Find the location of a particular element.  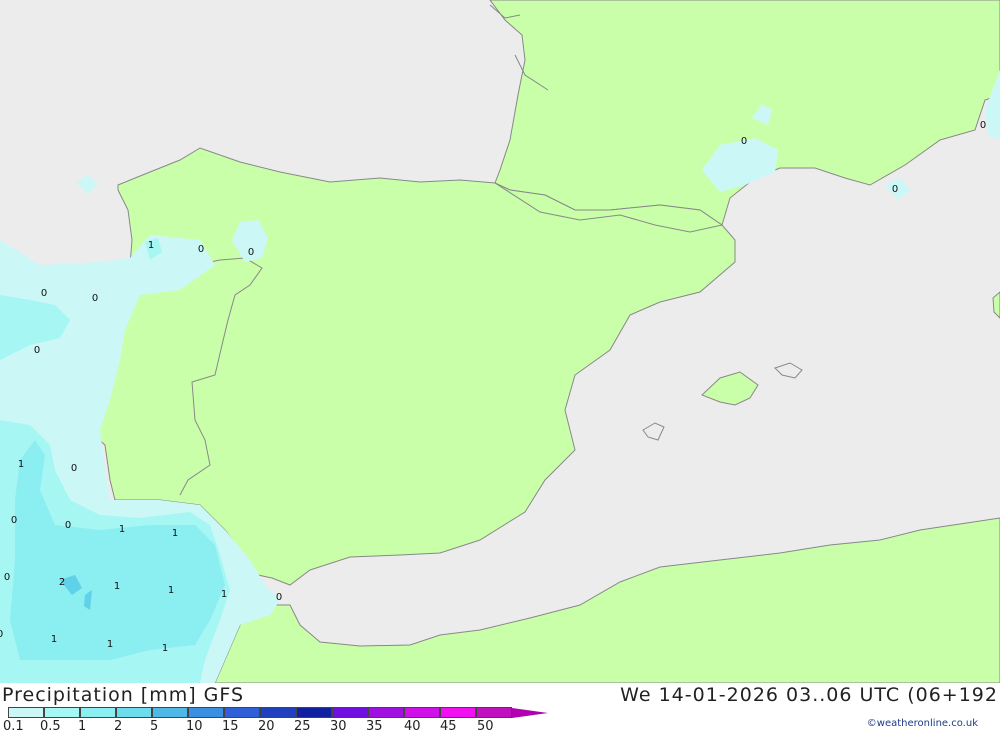

legend-labels: 0.1 0.5 1 2 5 10 15 20 25 30 35 40 45 50 is located at coordinates (260, 726).